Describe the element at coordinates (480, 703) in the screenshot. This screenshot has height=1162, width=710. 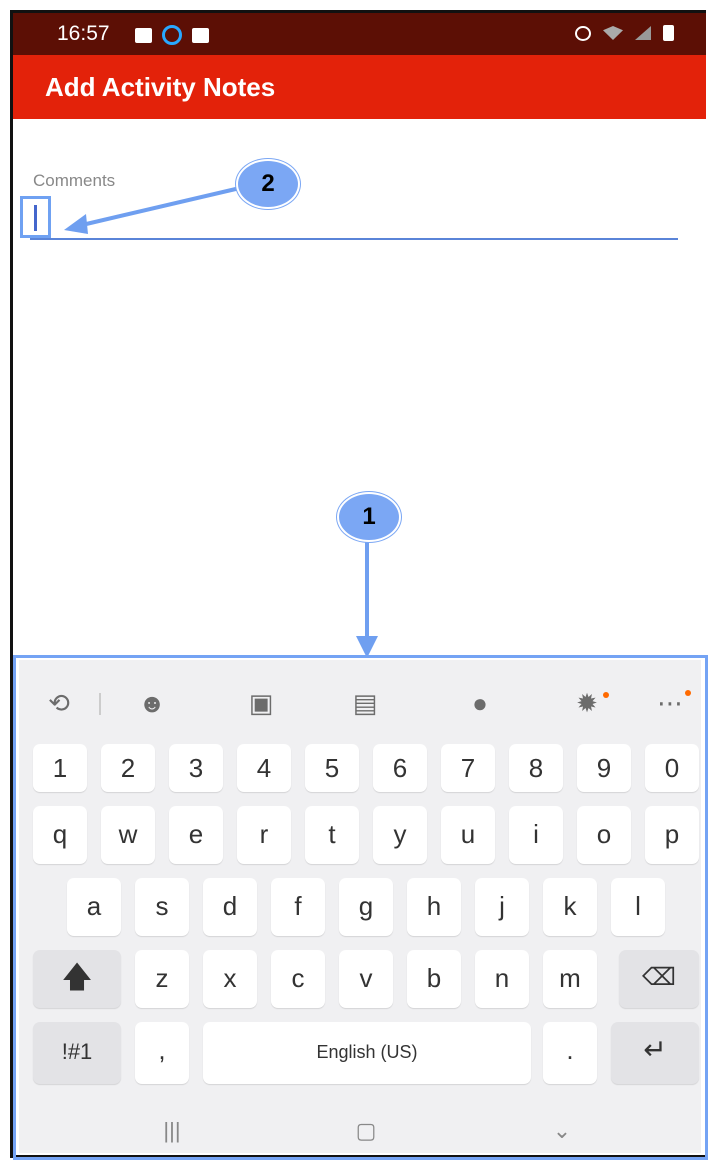
I see `microphone-icon: ●` at that location.